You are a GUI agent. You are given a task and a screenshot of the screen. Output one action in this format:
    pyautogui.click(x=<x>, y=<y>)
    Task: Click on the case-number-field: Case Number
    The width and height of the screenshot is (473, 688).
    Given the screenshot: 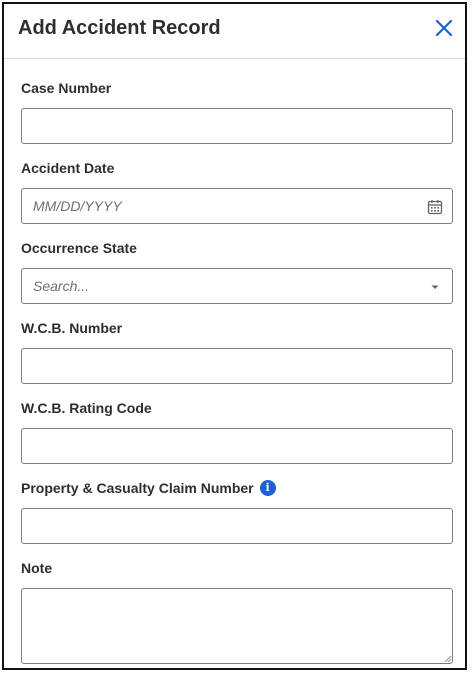 What is the action you would take?
    pyautogui.click(x=237, y=118)
    